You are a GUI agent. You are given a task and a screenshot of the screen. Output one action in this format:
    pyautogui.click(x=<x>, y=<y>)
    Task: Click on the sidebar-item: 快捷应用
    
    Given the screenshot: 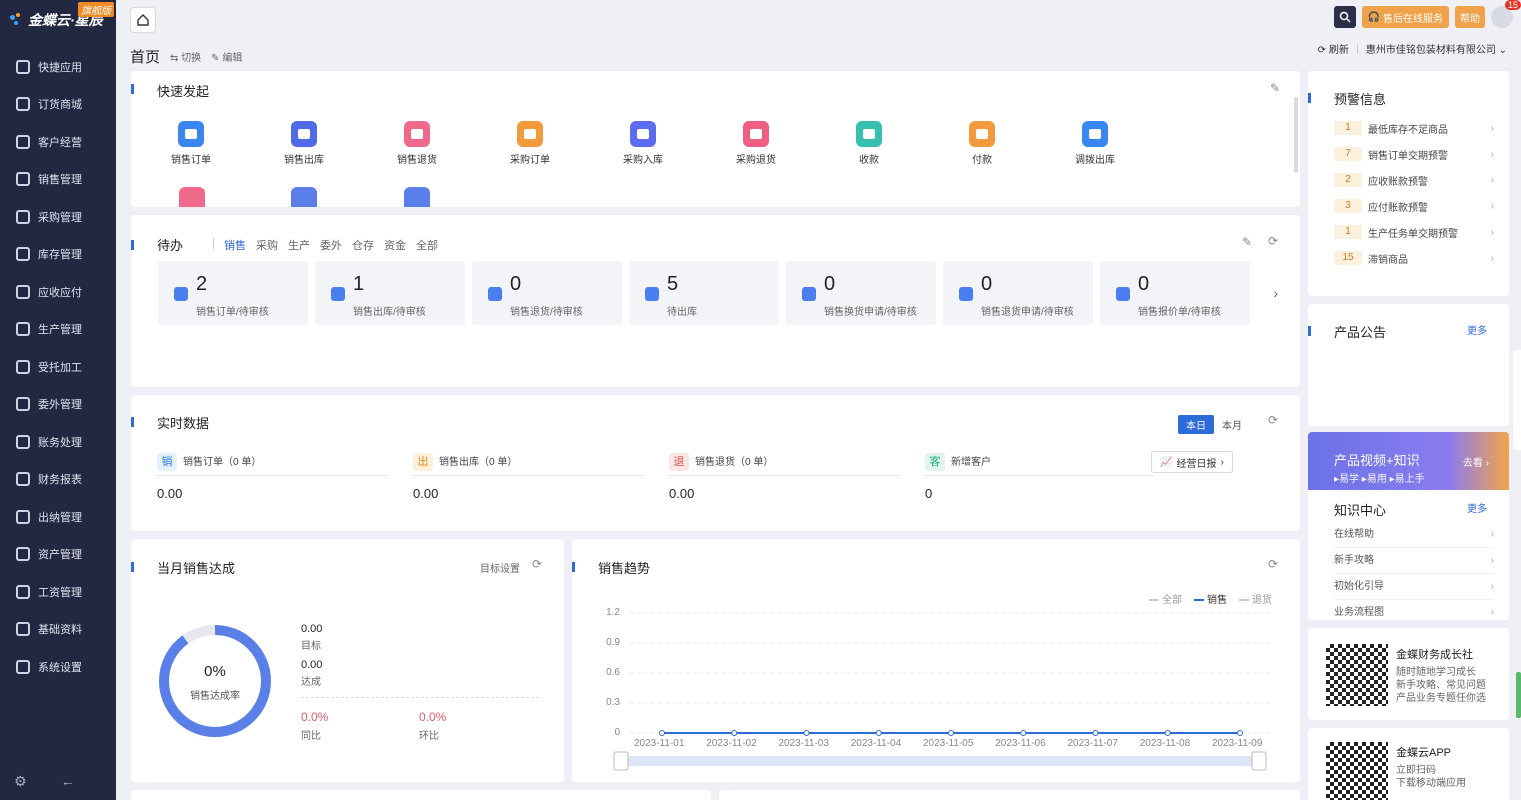 What is the action you would take?
    pyautogui.click(x=58, y=67)
    